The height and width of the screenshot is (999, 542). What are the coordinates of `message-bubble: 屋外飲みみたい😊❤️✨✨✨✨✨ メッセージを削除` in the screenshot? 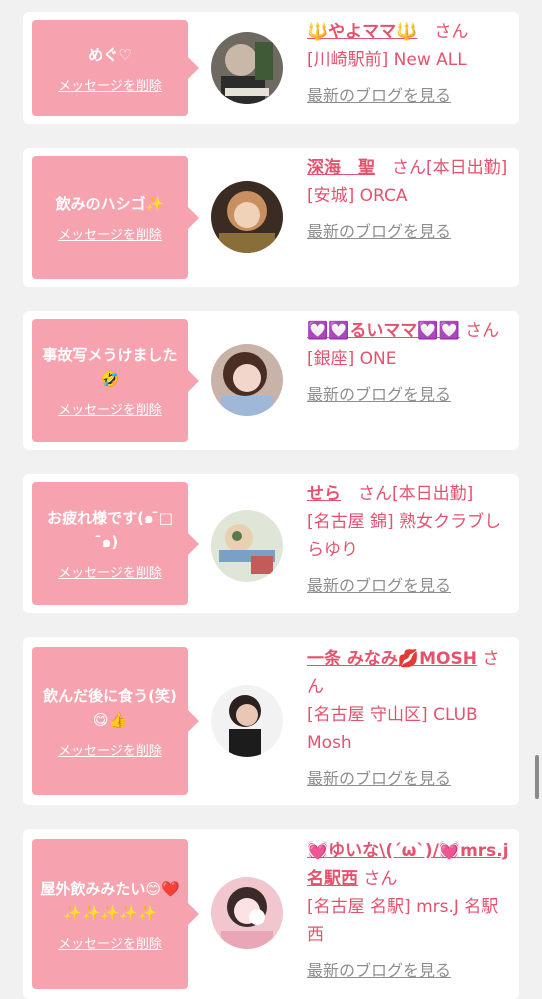 It's located at (115, 914).